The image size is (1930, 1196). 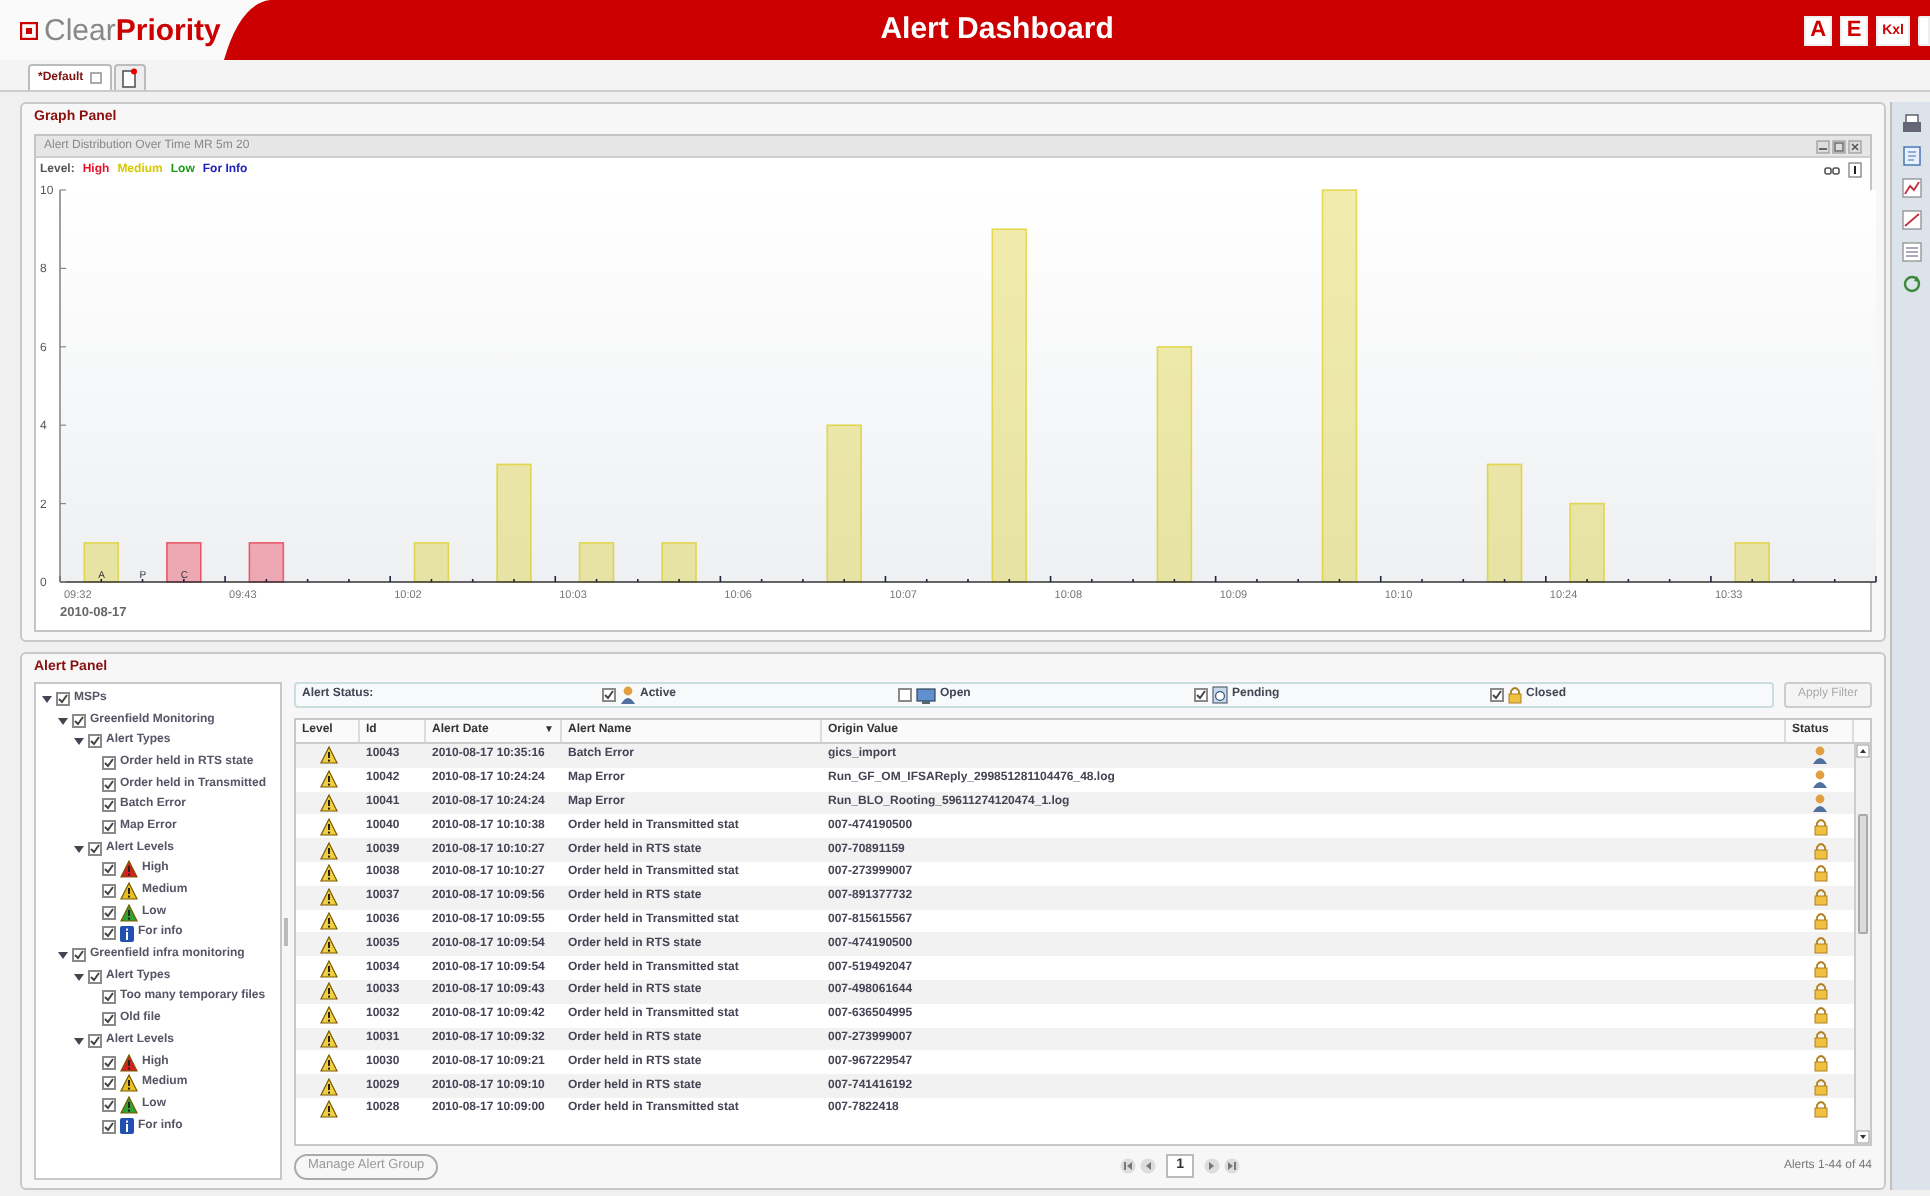 I want to click on printer-icon, so click(x=1911, y=124).